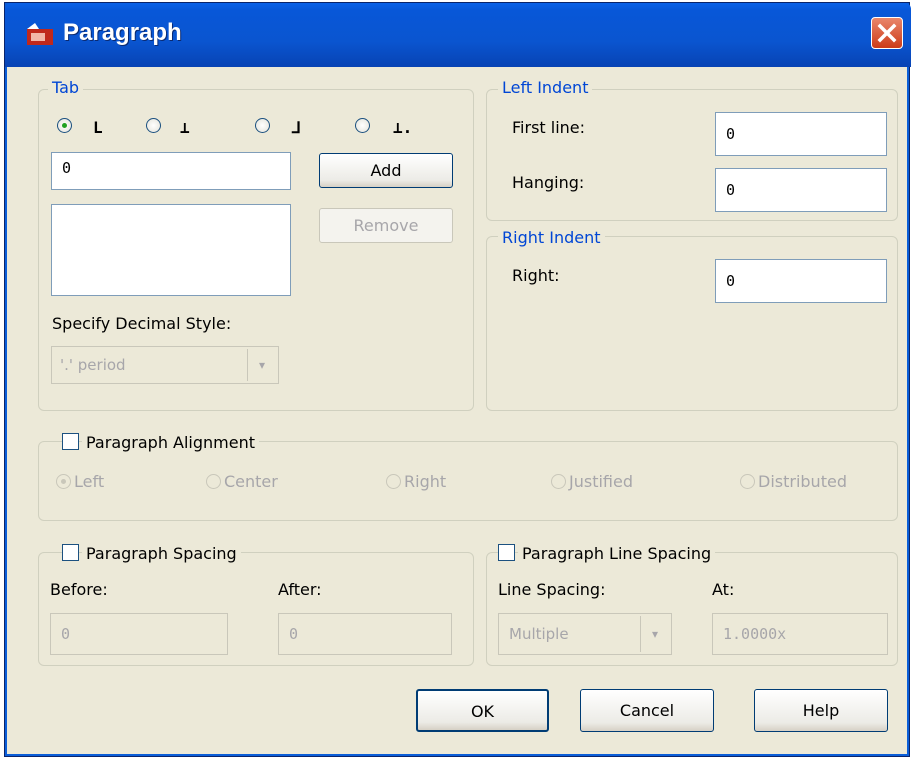  I want to click on align-distributed-label: Distributed, so click(802, 481).